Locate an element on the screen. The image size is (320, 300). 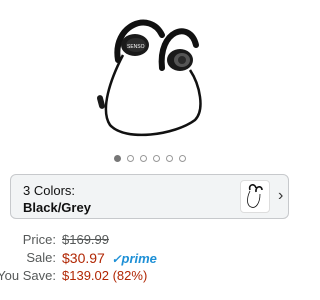
prime-badge: ✓prime is located at coordinates (133, 258).